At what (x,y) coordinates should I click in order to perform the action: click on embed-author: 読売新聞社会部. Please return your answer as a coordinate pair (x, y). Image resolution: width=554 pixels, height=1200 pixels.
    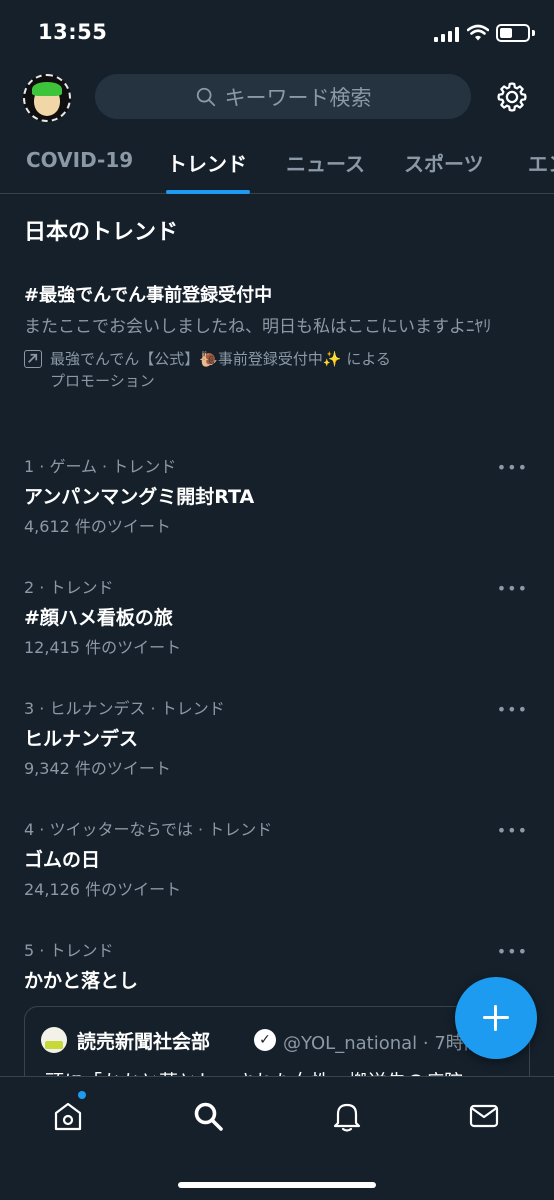
    Looking at the image, I should click on (144, 1042).